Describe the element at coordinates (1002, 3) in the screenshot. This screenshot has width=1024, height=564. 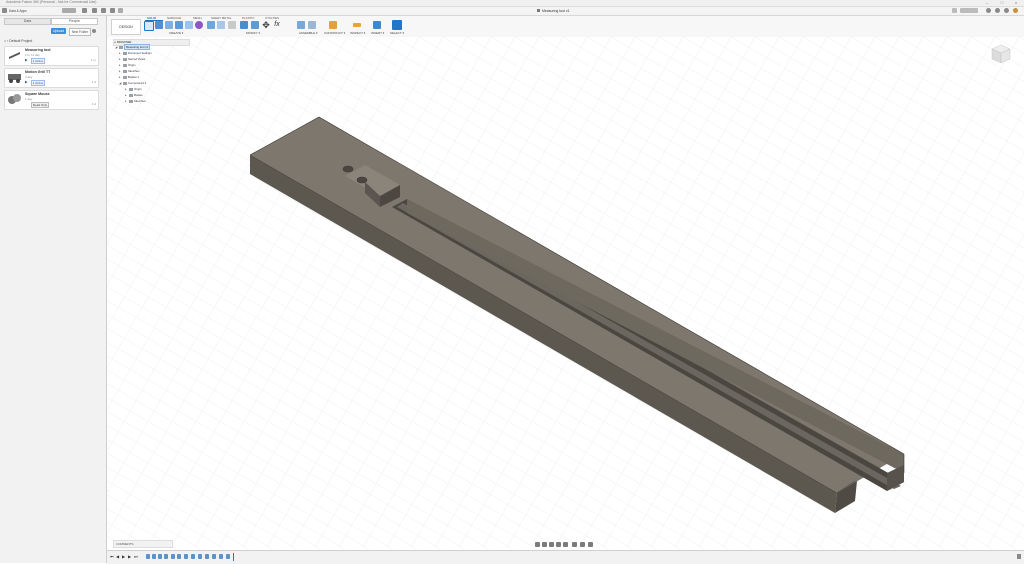
I see `maximize-icon: □` at that location.